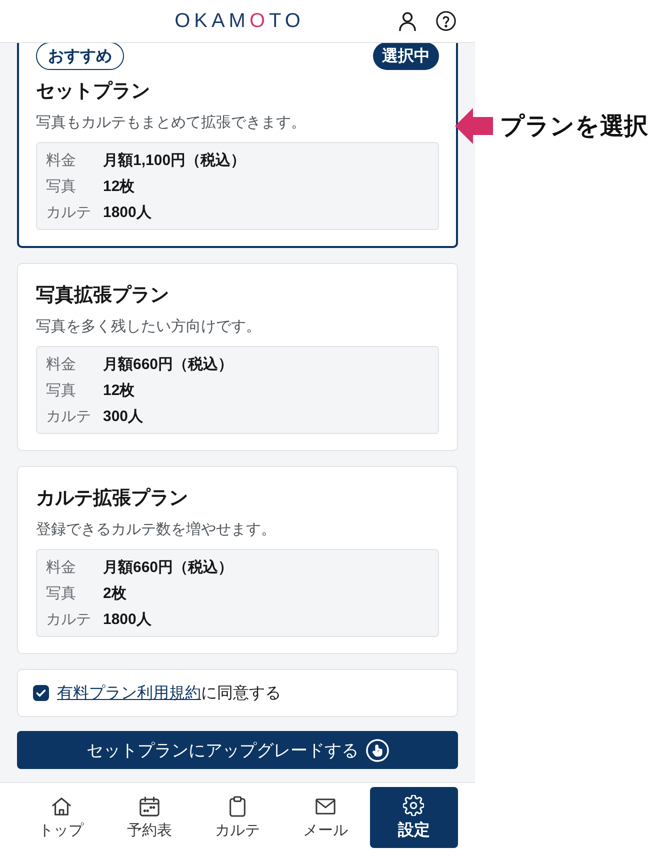  Describe the element at coordinates (237, 750) in the screenshot. I see `upgrade-button: セットプランにアップグレードする` at that location.